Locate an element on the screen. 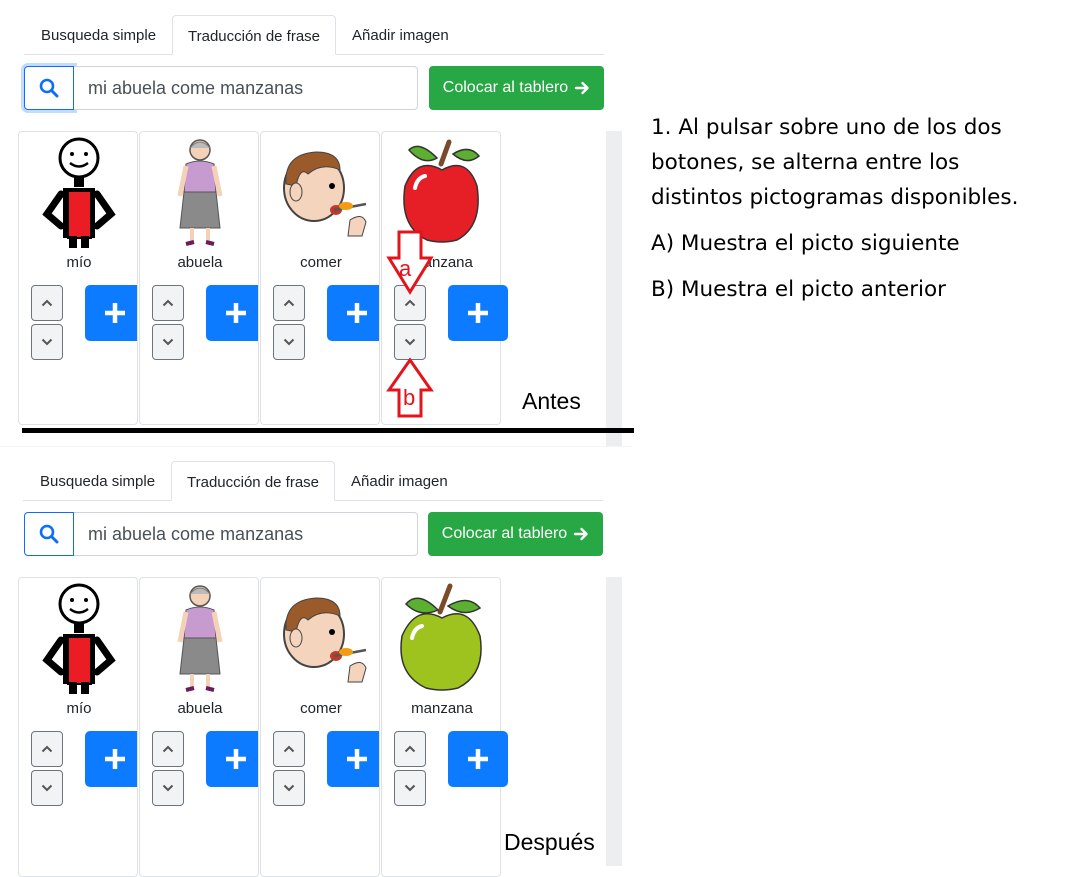 Image resolution: width=1068 pixels, height=877 pixels. after-label: Después is located at coordinates (549, 842).